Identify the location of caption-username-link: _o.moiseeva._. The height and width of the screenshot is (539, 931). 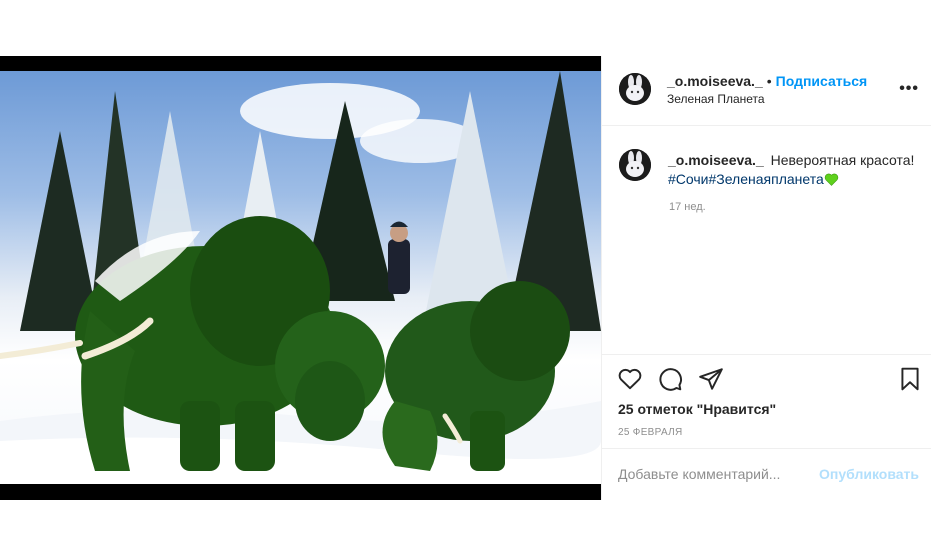
(716, 160).